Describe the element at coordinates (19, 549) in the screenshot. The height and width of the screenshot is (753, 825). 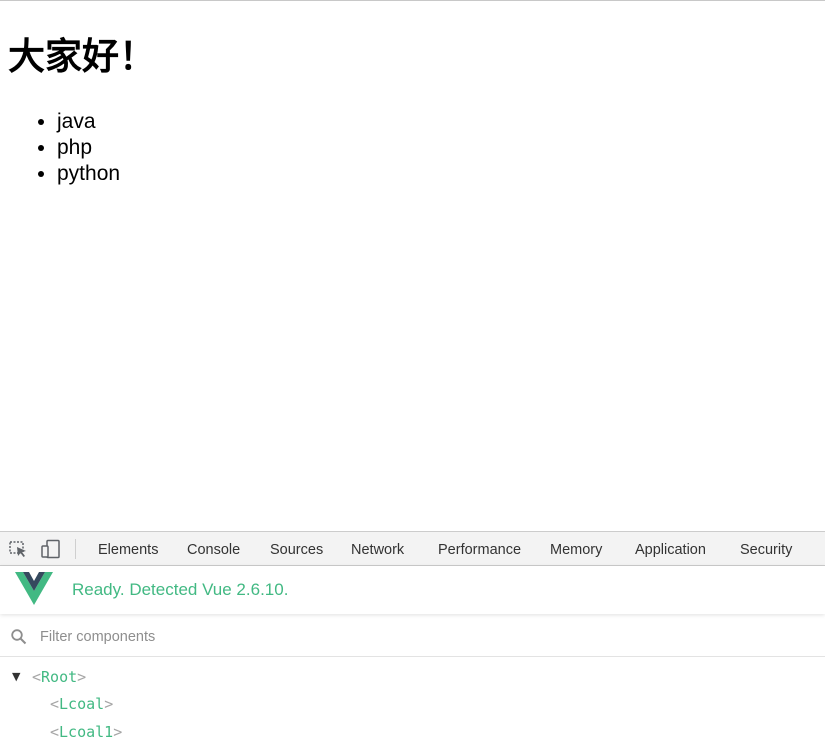
I see `inspect-element-icon` at that location.